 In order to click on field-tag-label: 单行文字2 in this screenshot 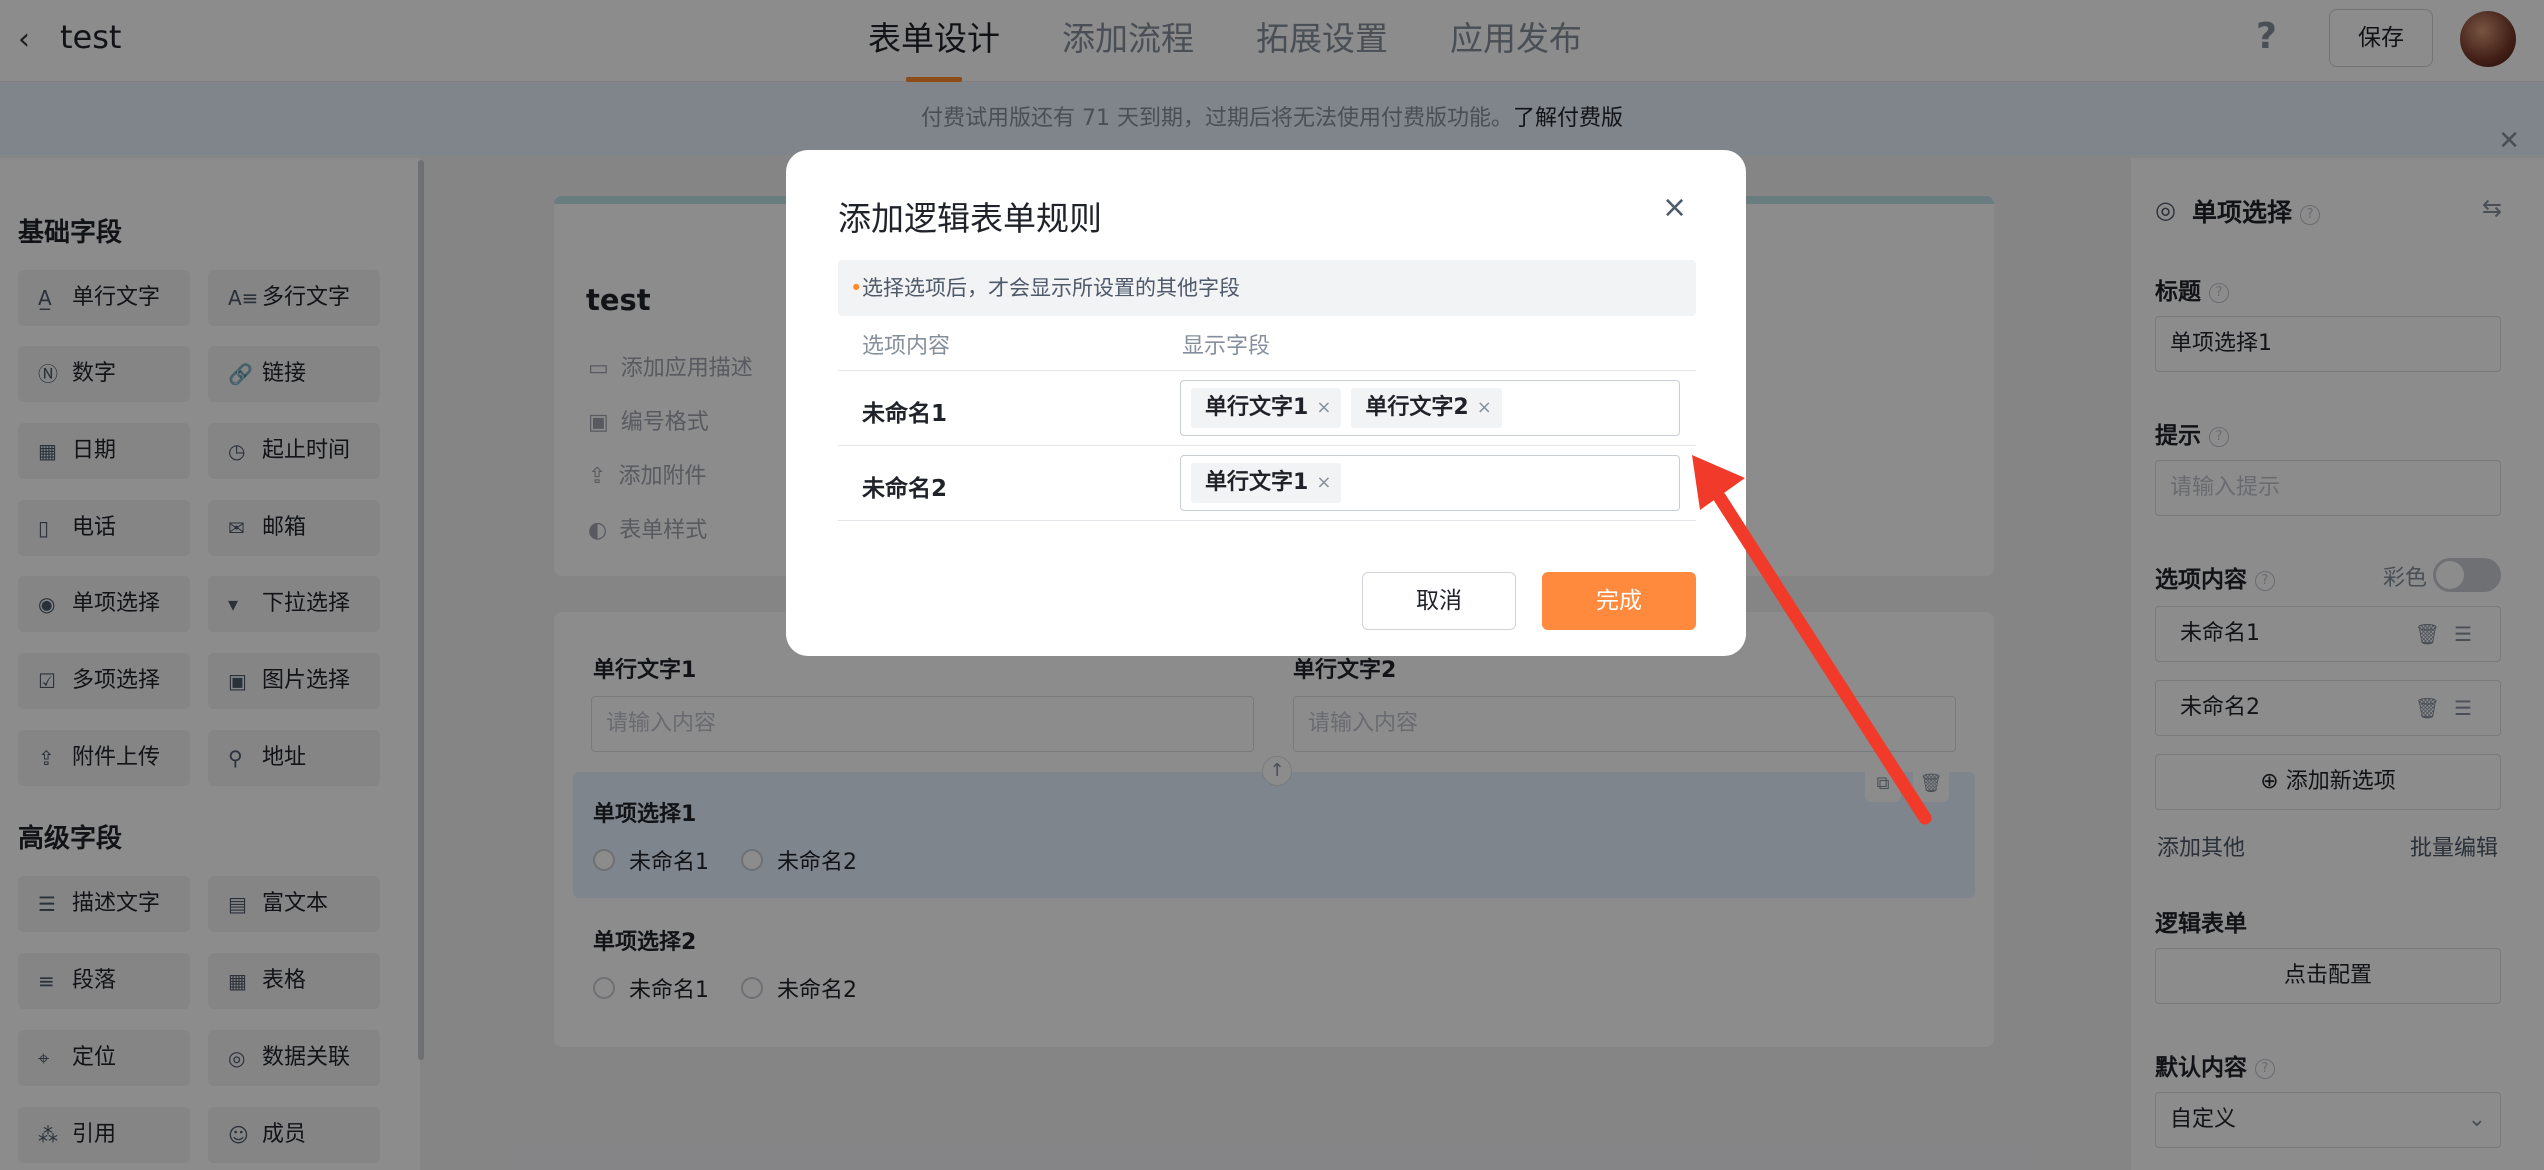, I will do `click(1417, 407)`.